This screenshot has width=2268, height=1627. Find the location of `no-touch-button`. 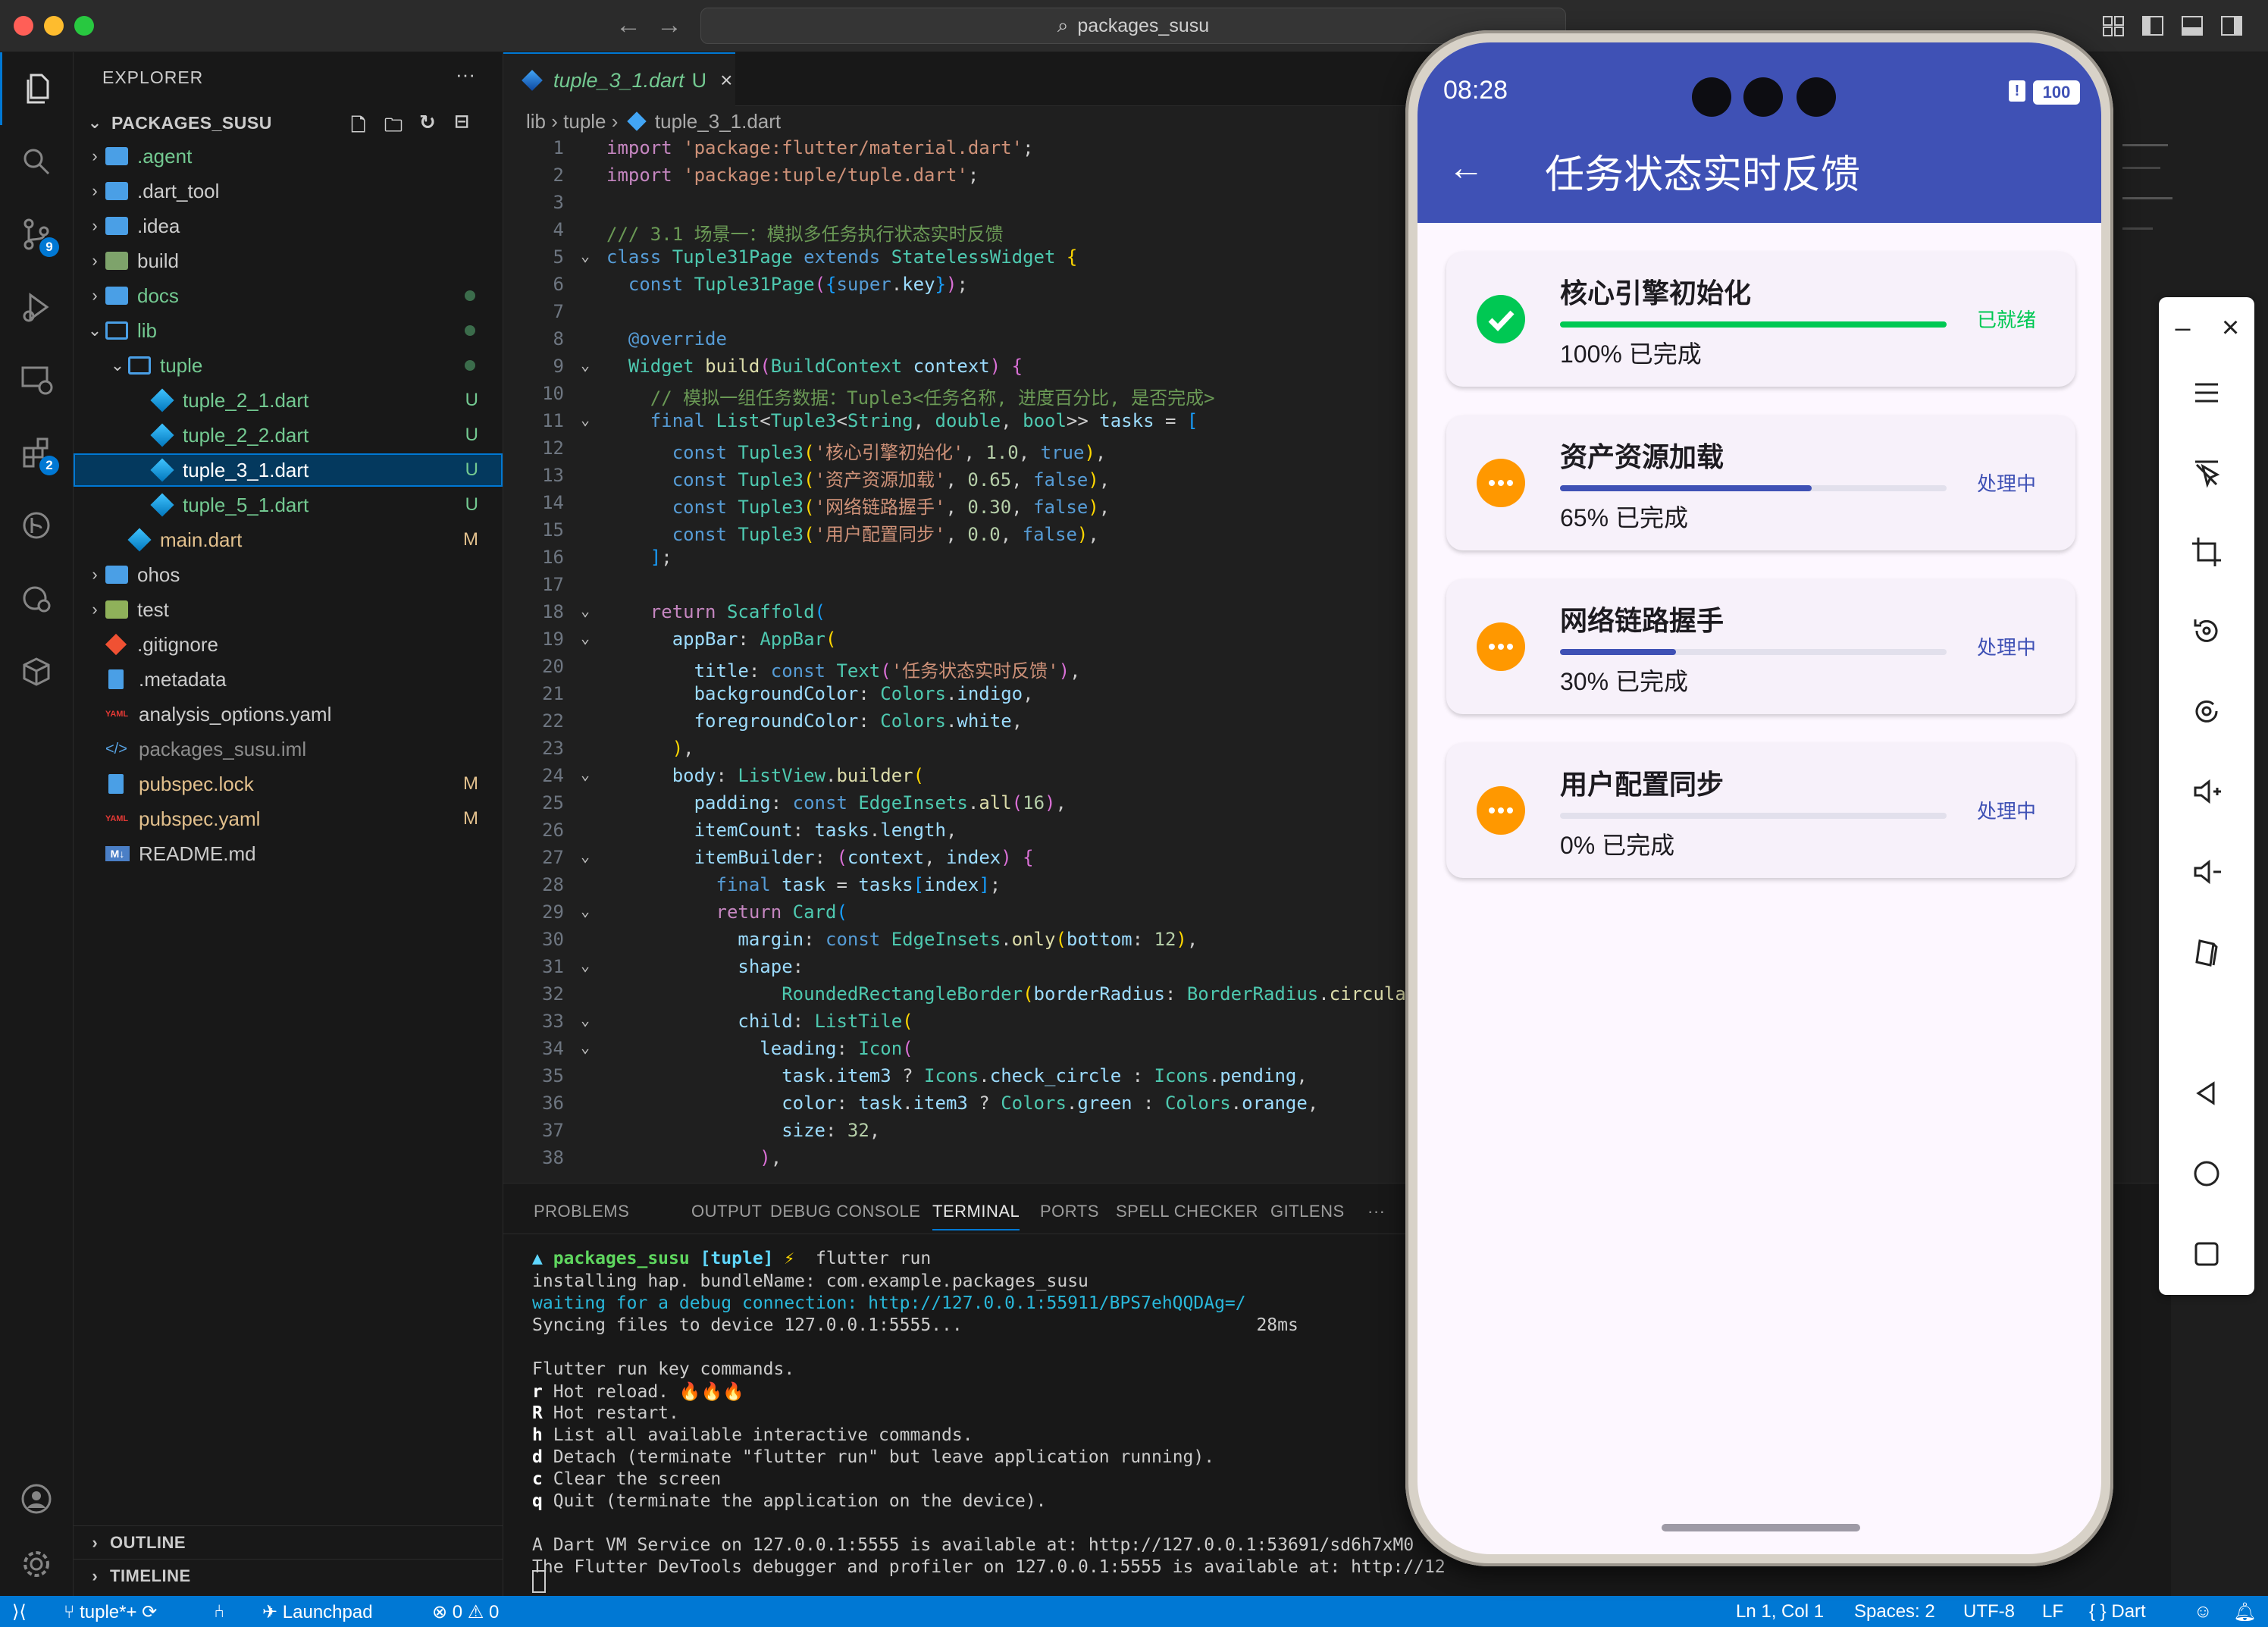

no-touch-button is located at coordinates (2206, 471).